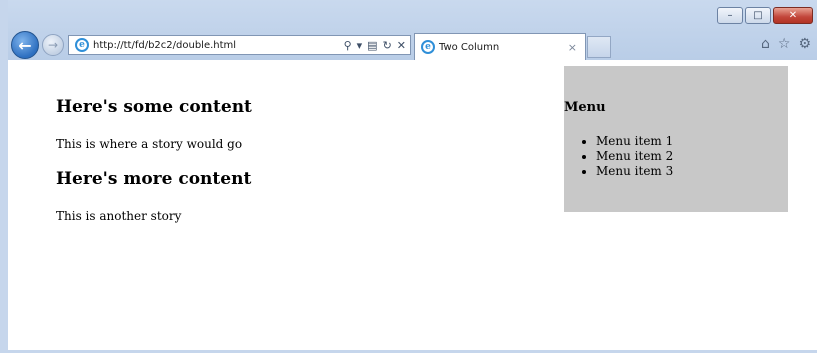 This screenshot has height=353, width=817. I want to click on tab-site-icon: e, so click(428, 47).